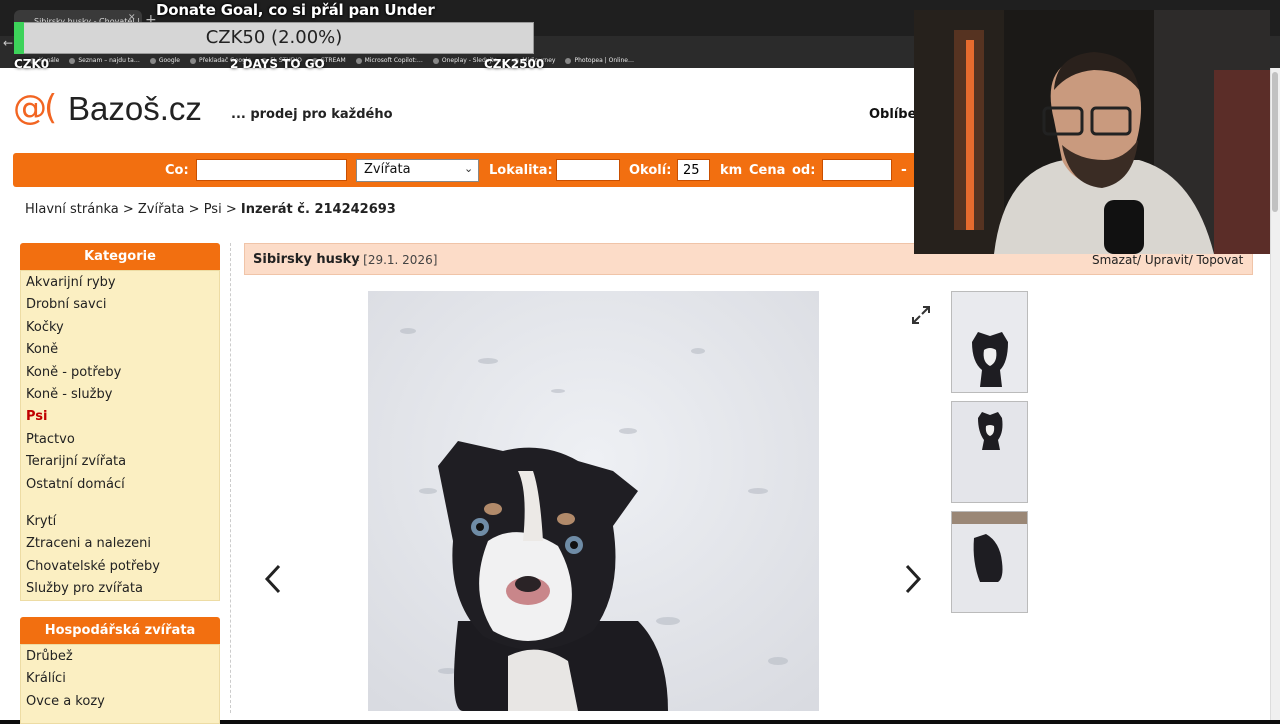 Image resolution: width=1280 pixels, height=724 pixels. Describe the element at coordinates (135, 109) in the screenshot. I see `bazos-logo-text: Bazoš.cz` at that location.